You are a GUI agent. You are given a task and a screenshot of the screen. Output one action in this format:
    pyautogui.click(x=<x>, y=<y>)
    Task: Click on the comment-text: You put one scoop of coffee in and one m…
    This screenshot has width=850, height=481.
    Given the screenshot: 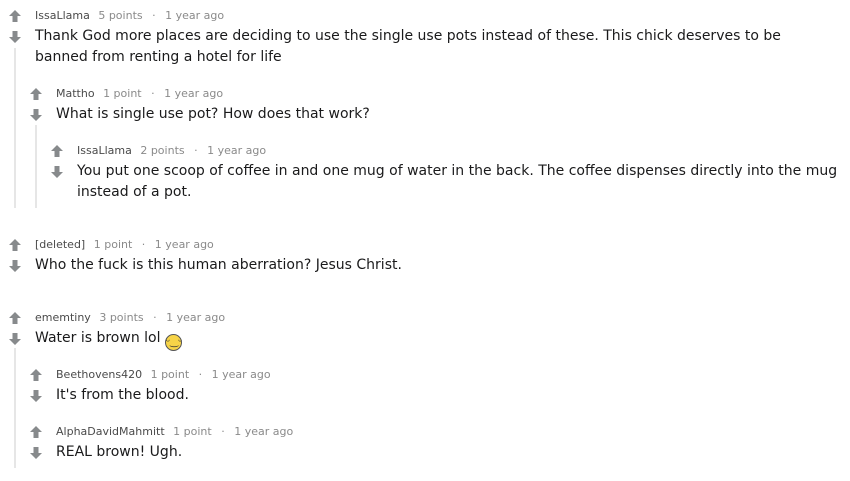 What is the action you would take?
    pyautogui.click(x=457, y=181)
    